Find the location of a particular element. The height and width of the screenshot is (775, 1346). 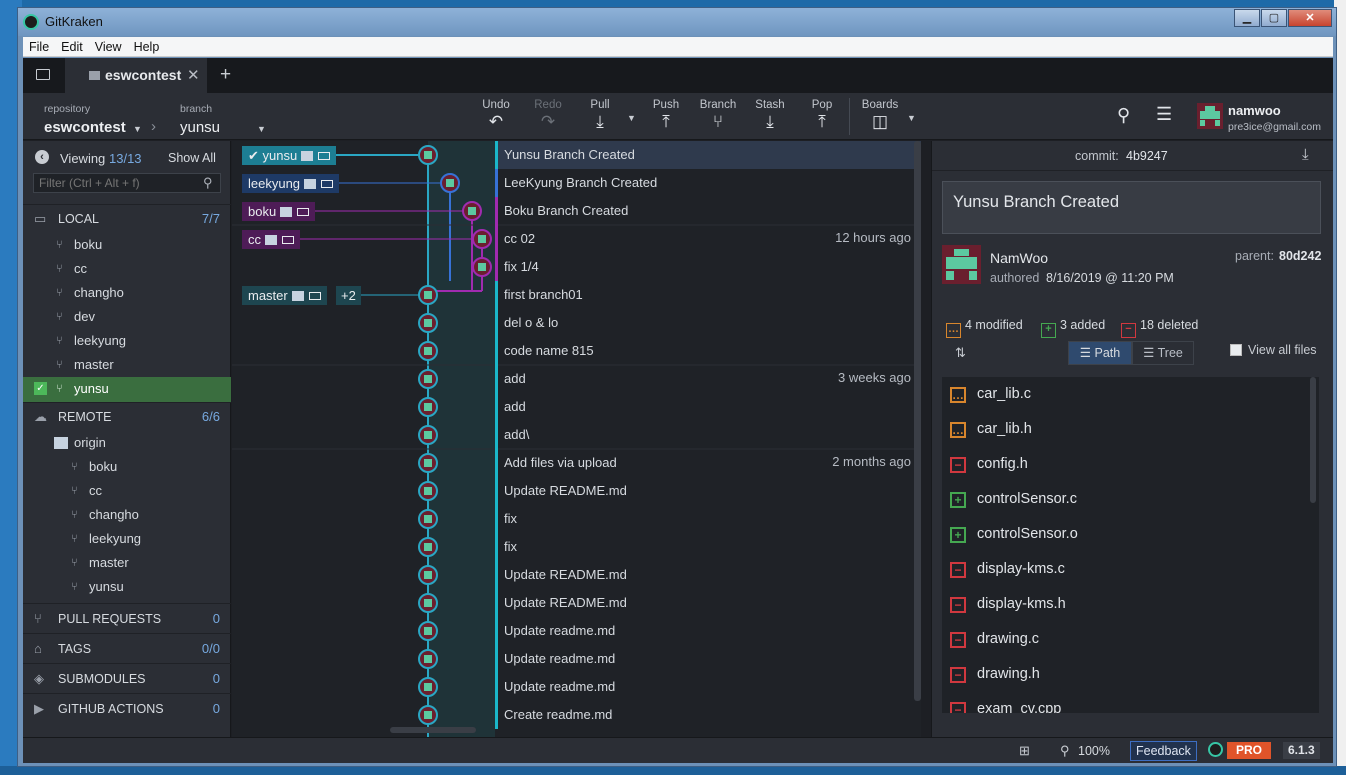

remote-section-header: ☁ REMOTE 6/6 is located at coordinates (127, 416).